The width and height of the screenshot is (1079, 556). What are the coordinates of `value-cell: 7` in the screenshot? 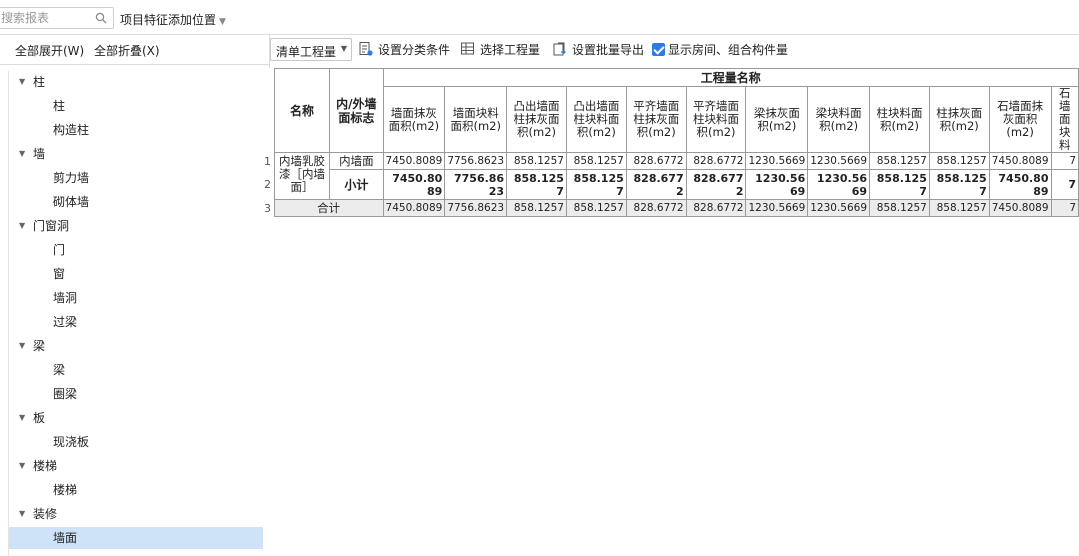 It's located at (1064, 161).